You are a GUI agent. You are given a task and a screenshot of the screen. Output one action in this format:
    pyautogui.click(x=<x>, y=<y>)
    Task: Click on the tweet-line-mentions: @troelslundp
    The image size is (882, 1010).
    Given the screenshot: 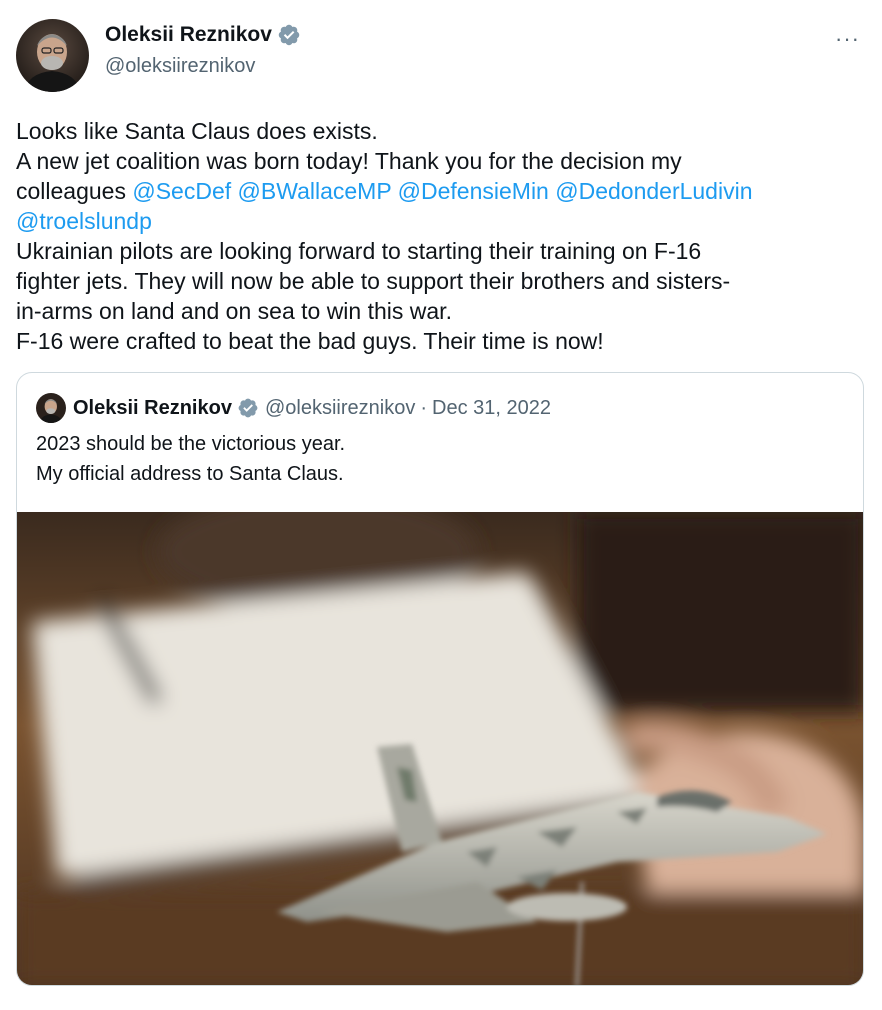 What is the action you would take?
    pyautogui.click(x=443, y=221)
    